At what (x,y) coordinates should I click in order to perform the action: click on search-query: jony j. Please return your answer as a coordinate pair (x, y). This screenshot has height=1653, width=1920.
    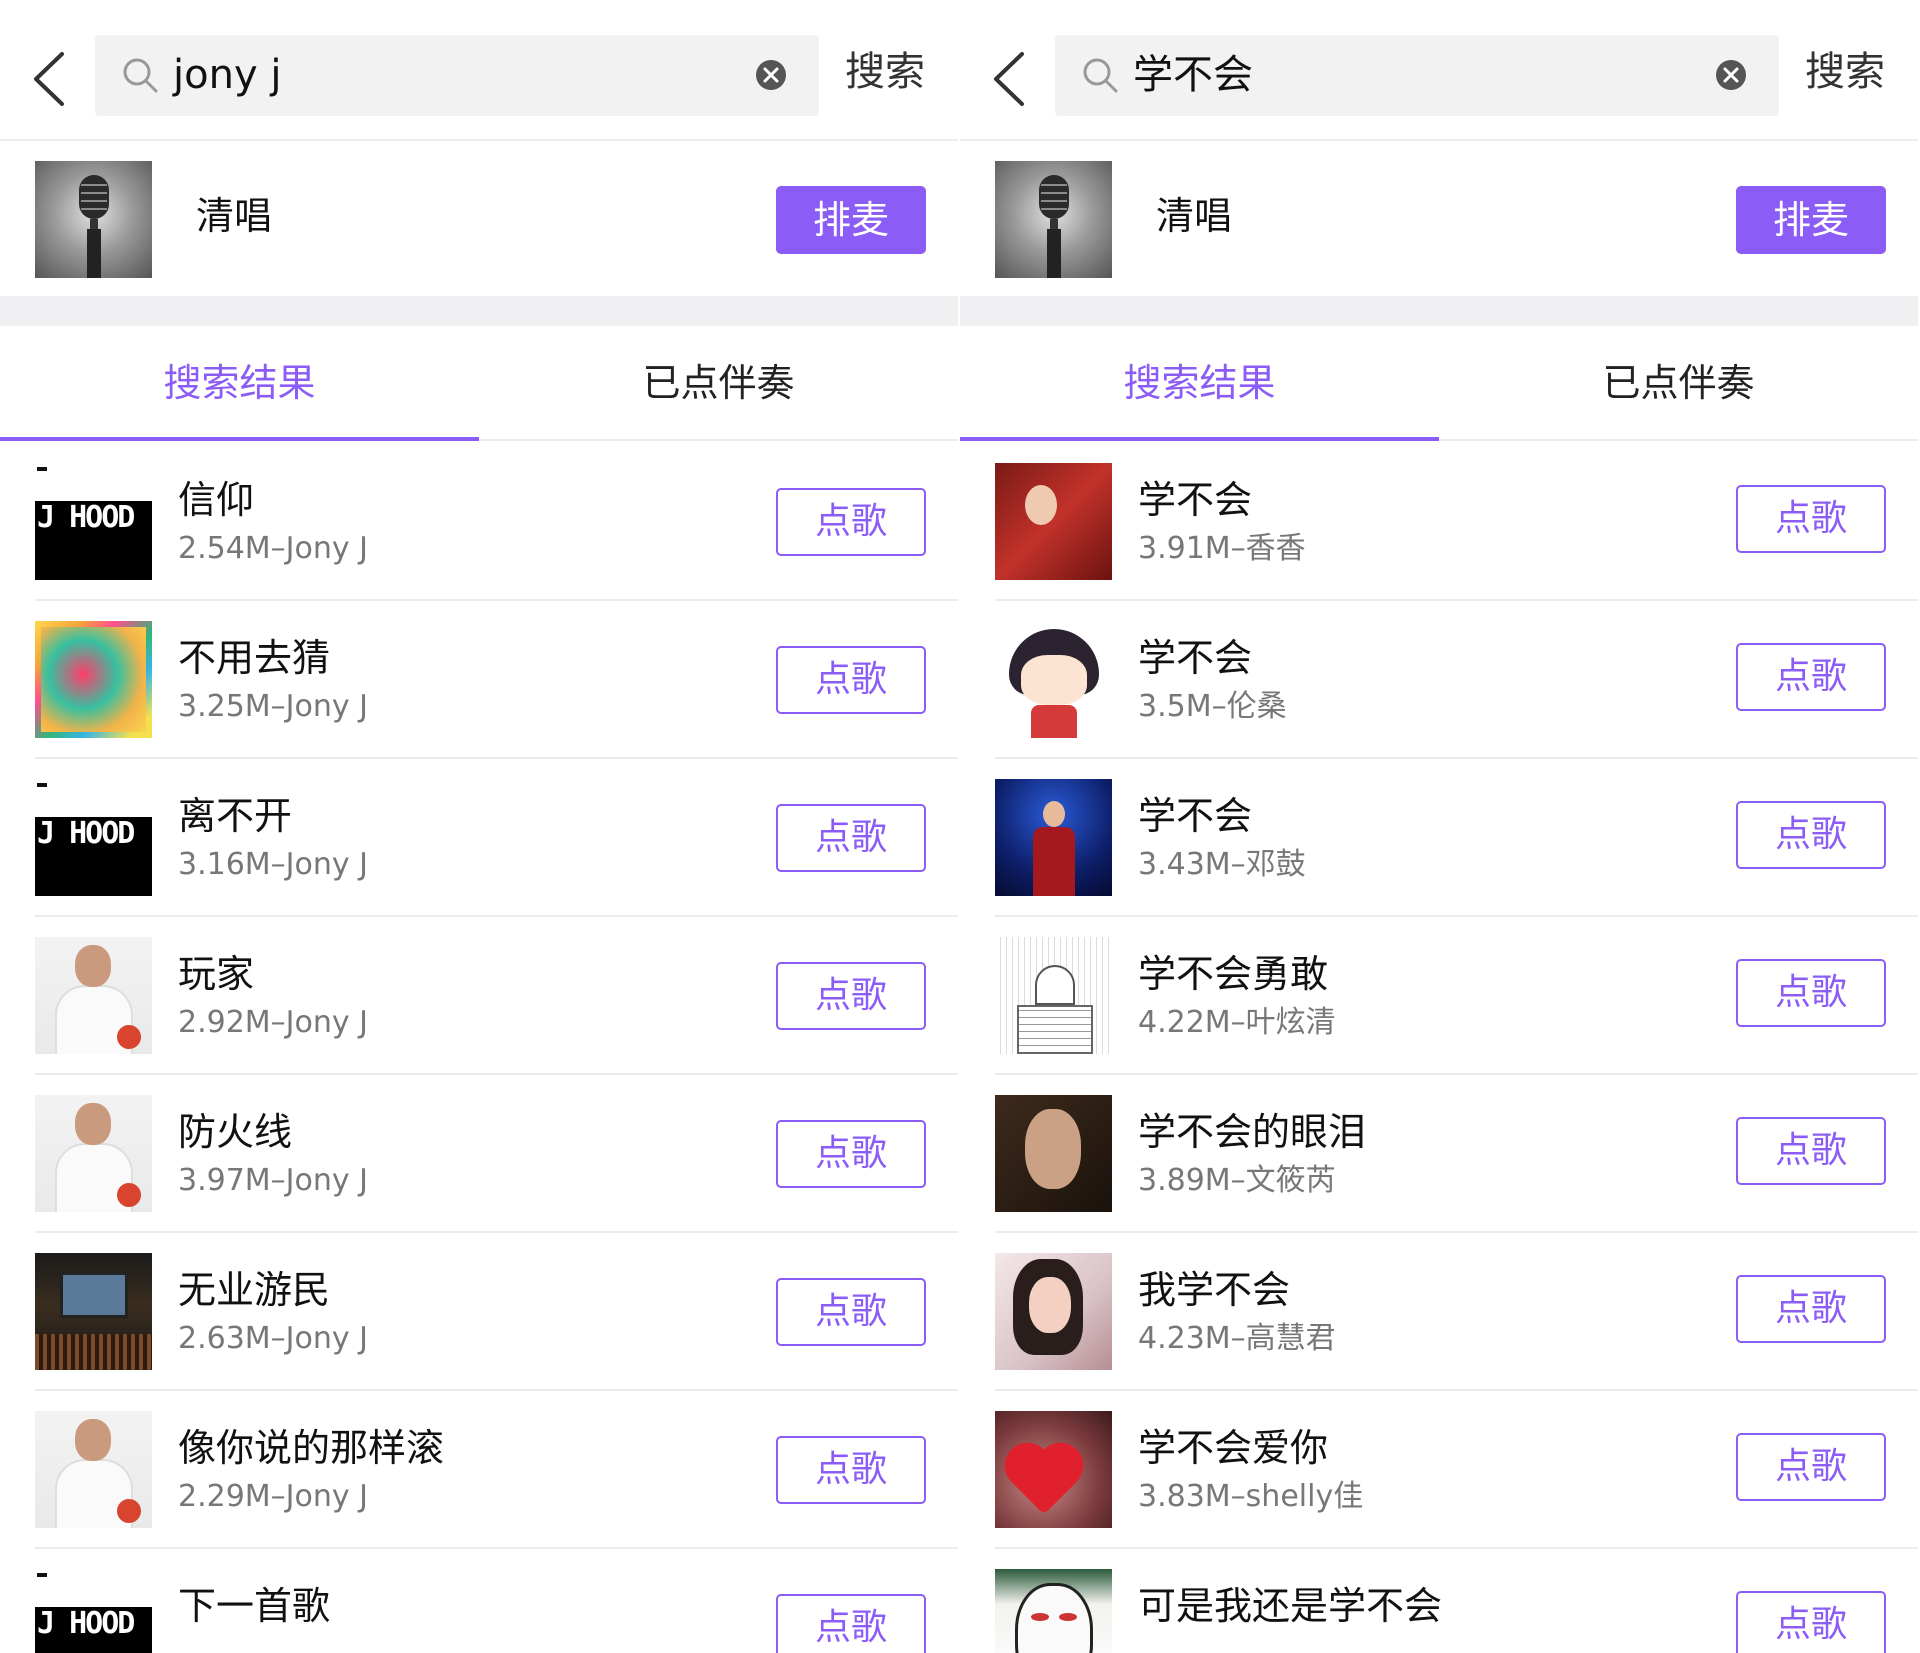
    Looking at the image, I should click on (227, 75).